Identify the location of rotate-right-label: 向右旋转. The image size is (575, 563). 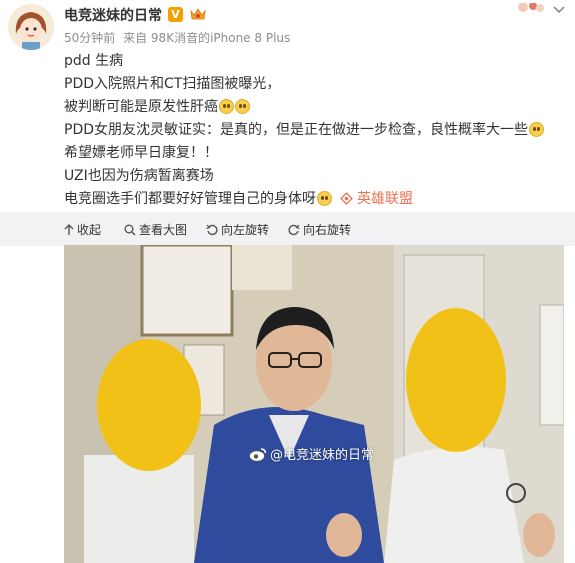
(327, 230).